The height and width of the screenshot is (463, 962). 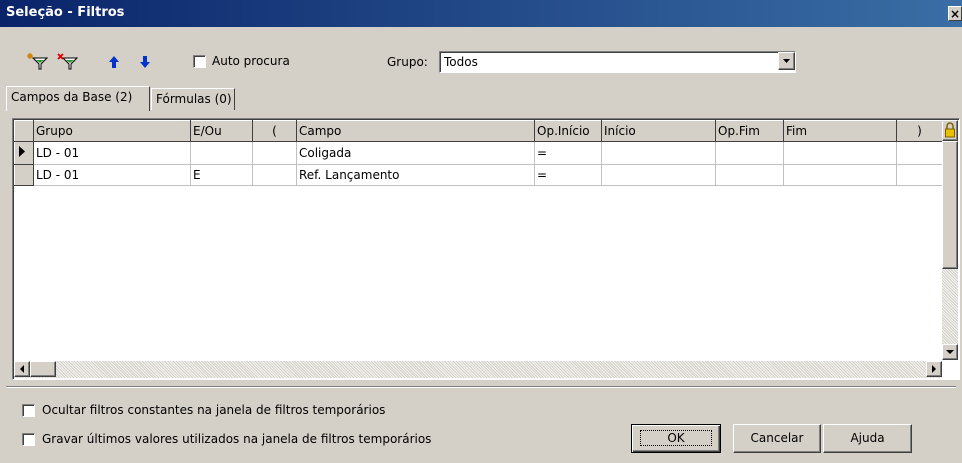 What do you see at coordinates (867, 438) in the screenshot?
I see `help-button: Ajuda` at bounding box center [867, 438].